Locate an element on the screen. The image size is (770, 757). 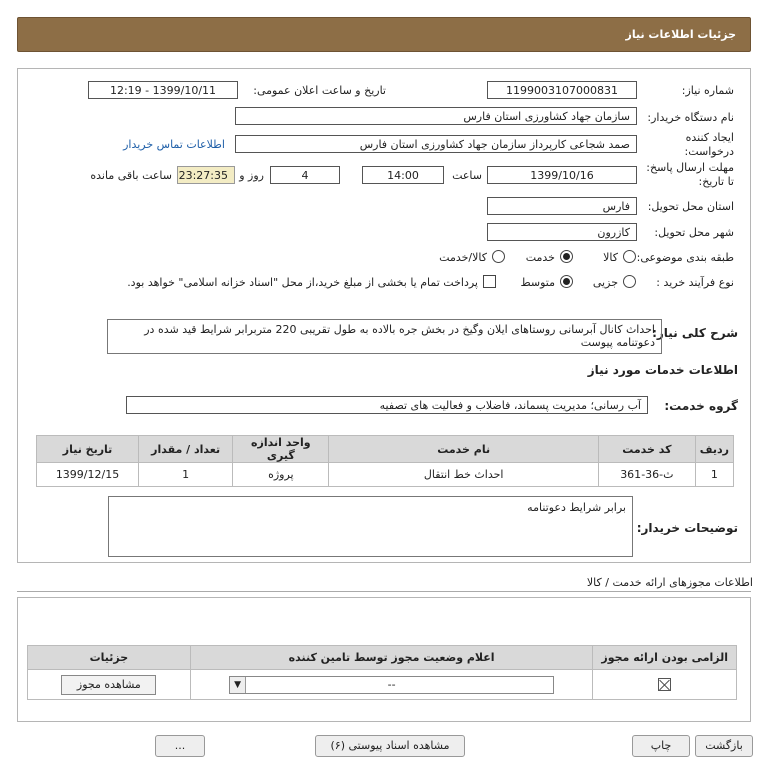
licenses-title: اطلاعات مجوزهای ارائه خدمت / کالا is located at coordinates (669, 582).